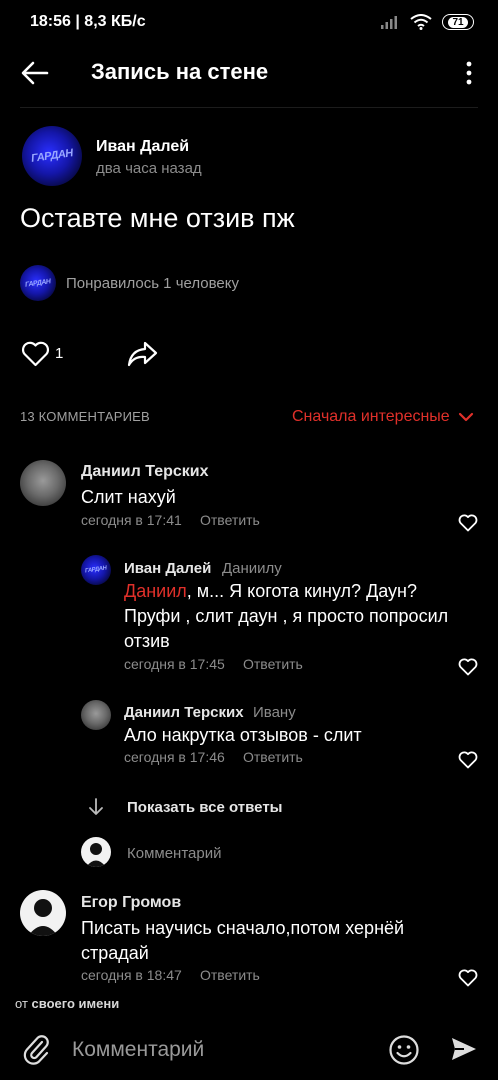 This screenshot has height=1080, width=498. Describe the element at coordinates (167, 568) in the screenshot. I see `reply-author: Иван Далей` at that location.